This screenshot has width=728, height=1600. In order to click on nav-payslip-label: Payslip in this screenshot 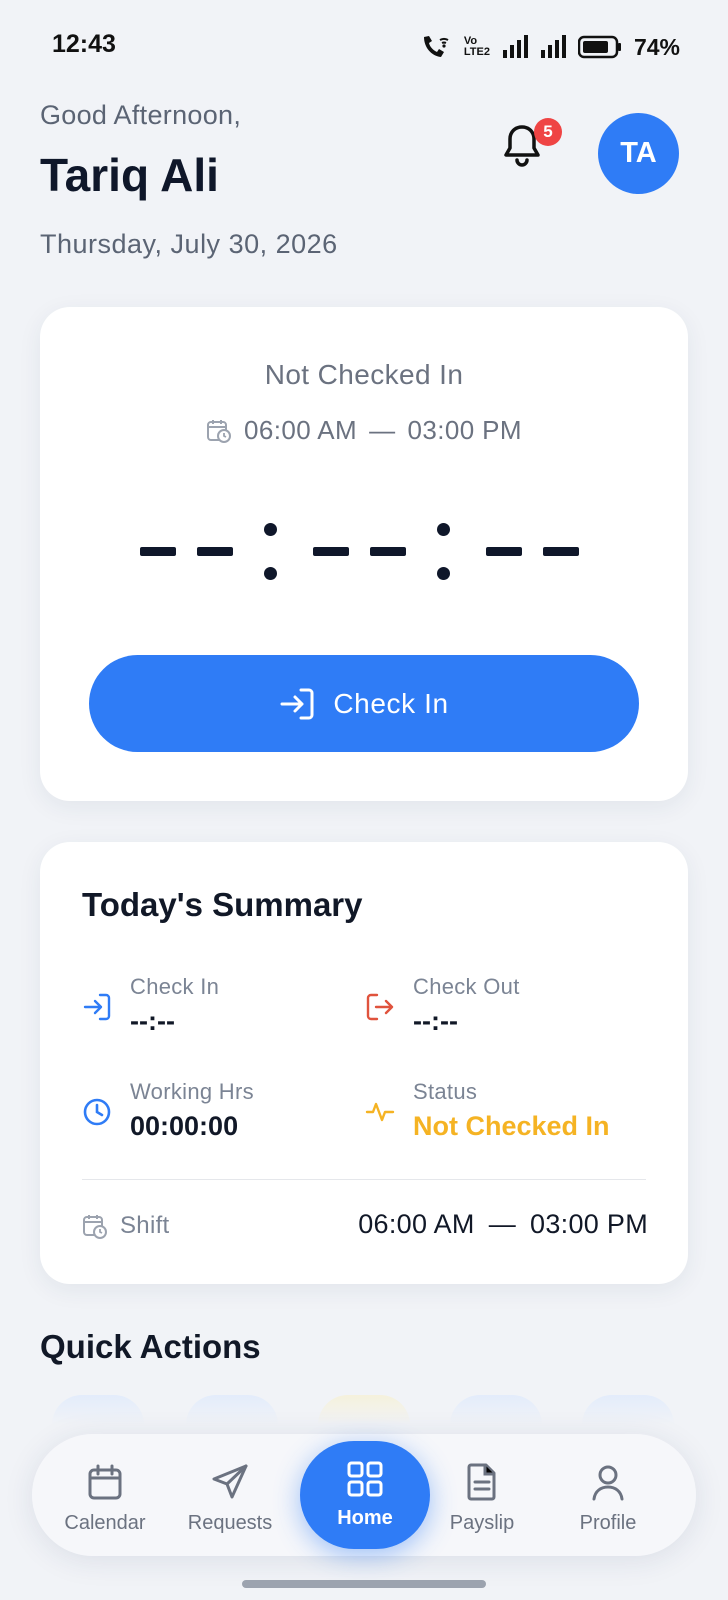, I will do `click(482, 1523)`.